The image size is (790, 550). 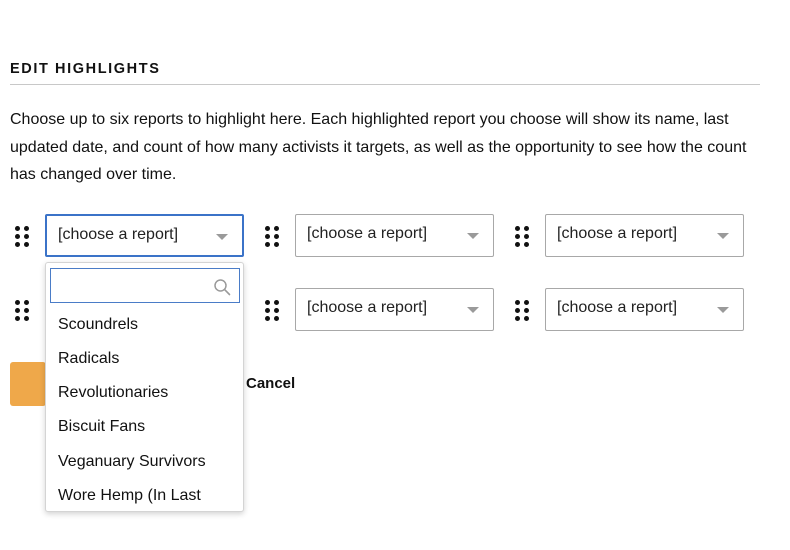 I want to click on report-select-2: [choose a report], so click(x=394, y=235).